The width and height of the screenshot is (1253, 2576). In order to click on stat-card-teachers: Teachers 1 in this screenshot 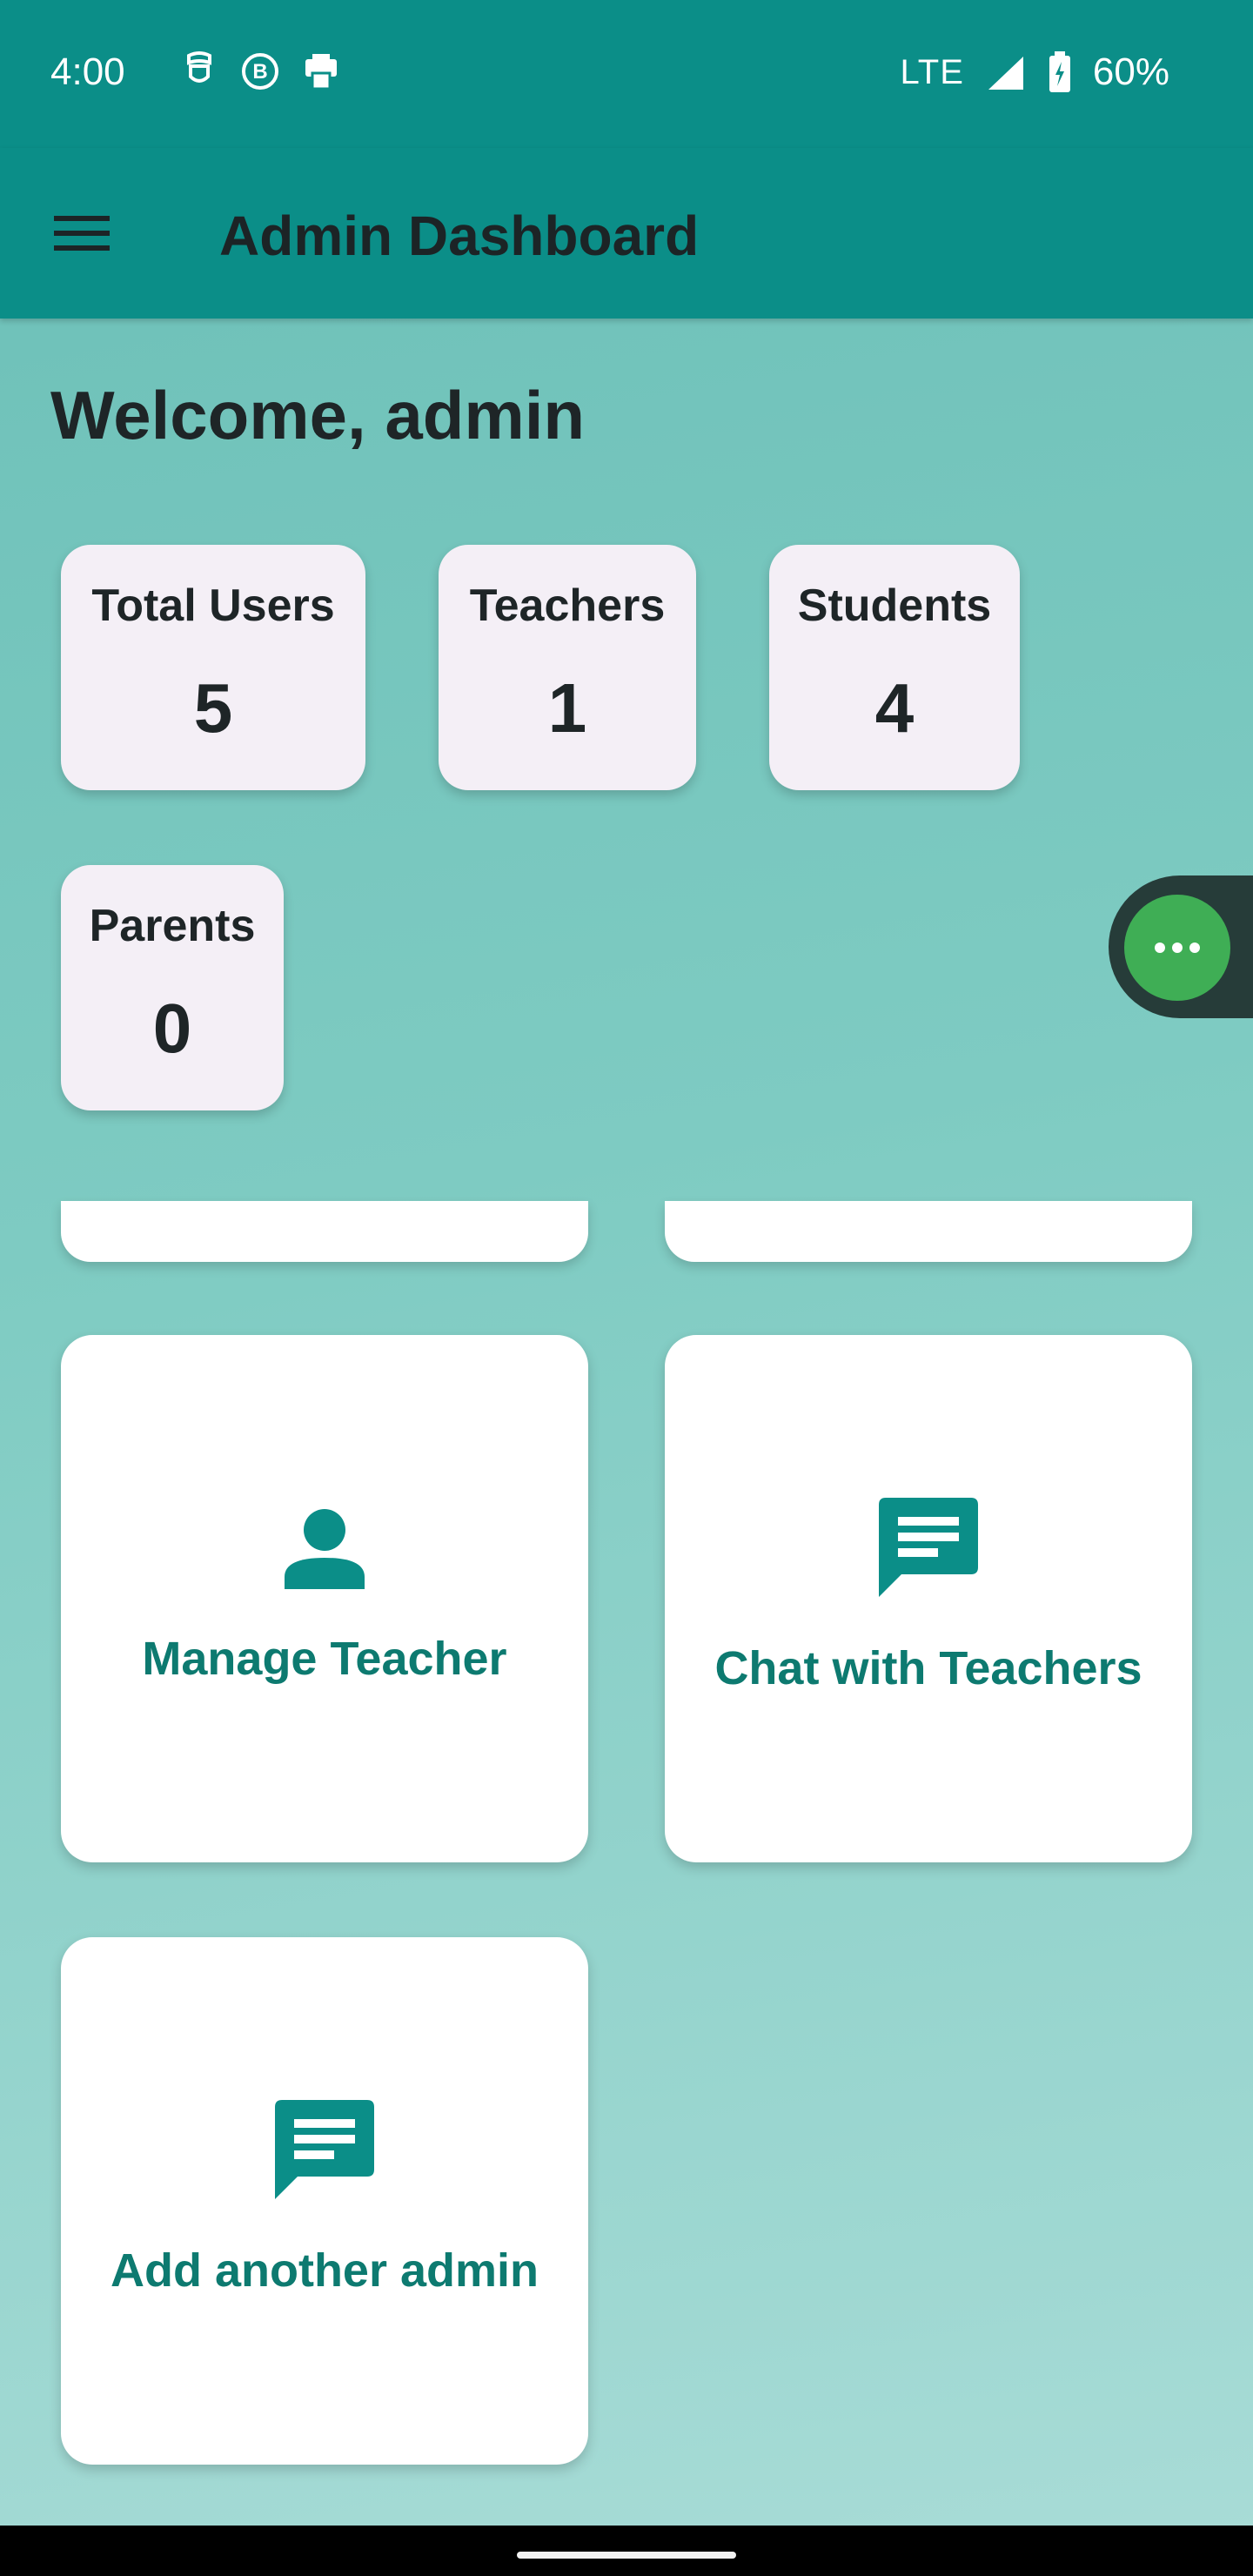, I will do `click(567, 668)`.